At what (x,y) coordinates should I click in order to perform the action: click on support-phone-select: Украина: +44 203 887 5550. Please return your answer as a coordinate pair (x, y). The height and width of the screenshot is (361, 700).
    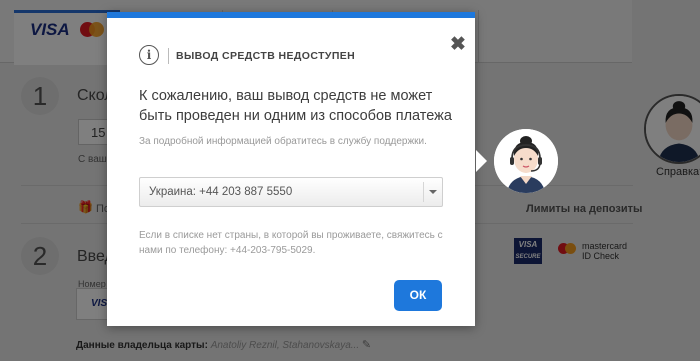
    Looking at the image, I should click on (291, 192).